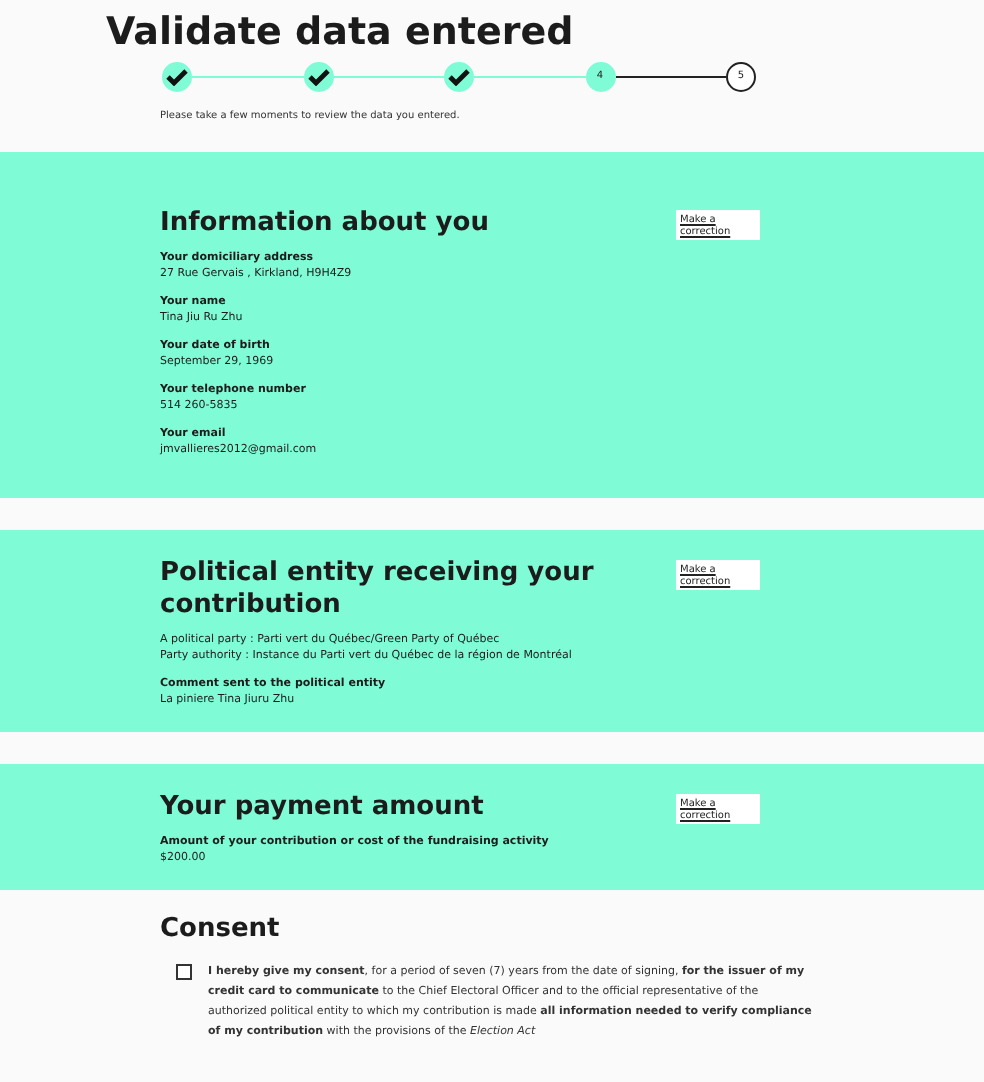  Describe the element at coordinates (341, 33) in the screenshot. I see `page-title: Validate data entered` at that location.